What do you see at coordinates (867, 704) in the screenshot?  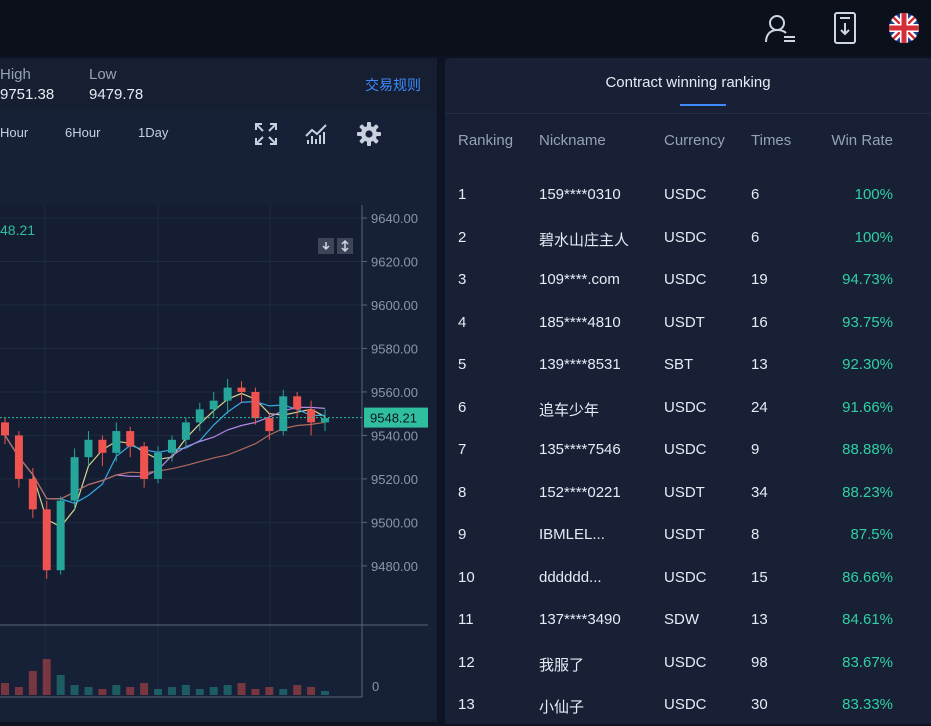 I see `row-win-rate: 83.33%` at bounding box center [867, 704].